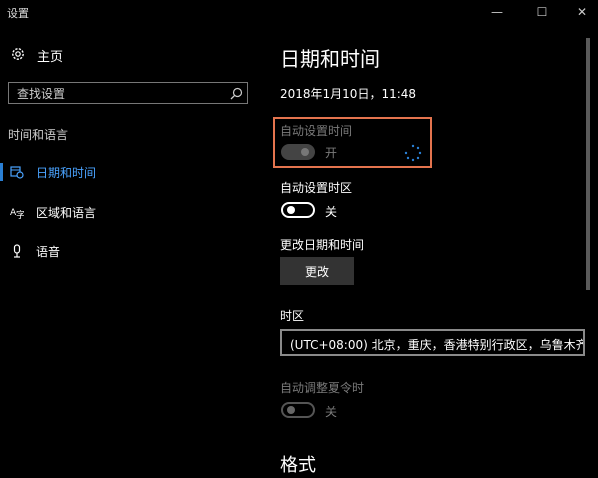 The height and width of the screenshot is (478, 598). What do you see at coordinates (120, 94) in the screenshot?
I see `search-input` at bounding box center [120, 94].